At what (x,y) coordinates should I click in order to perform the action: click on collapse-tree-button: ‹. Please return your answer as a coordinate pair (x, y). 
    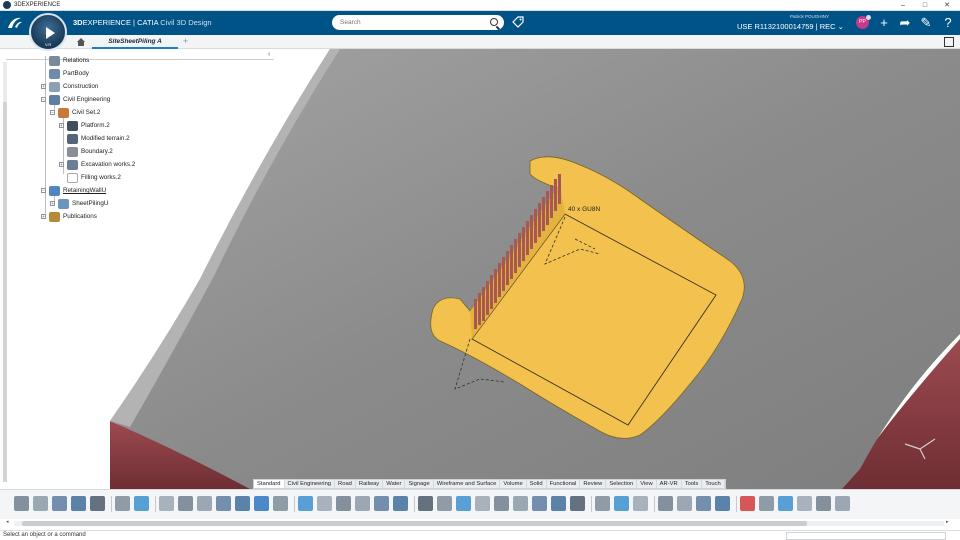
    Looking at the image, I should click on (269, 54).